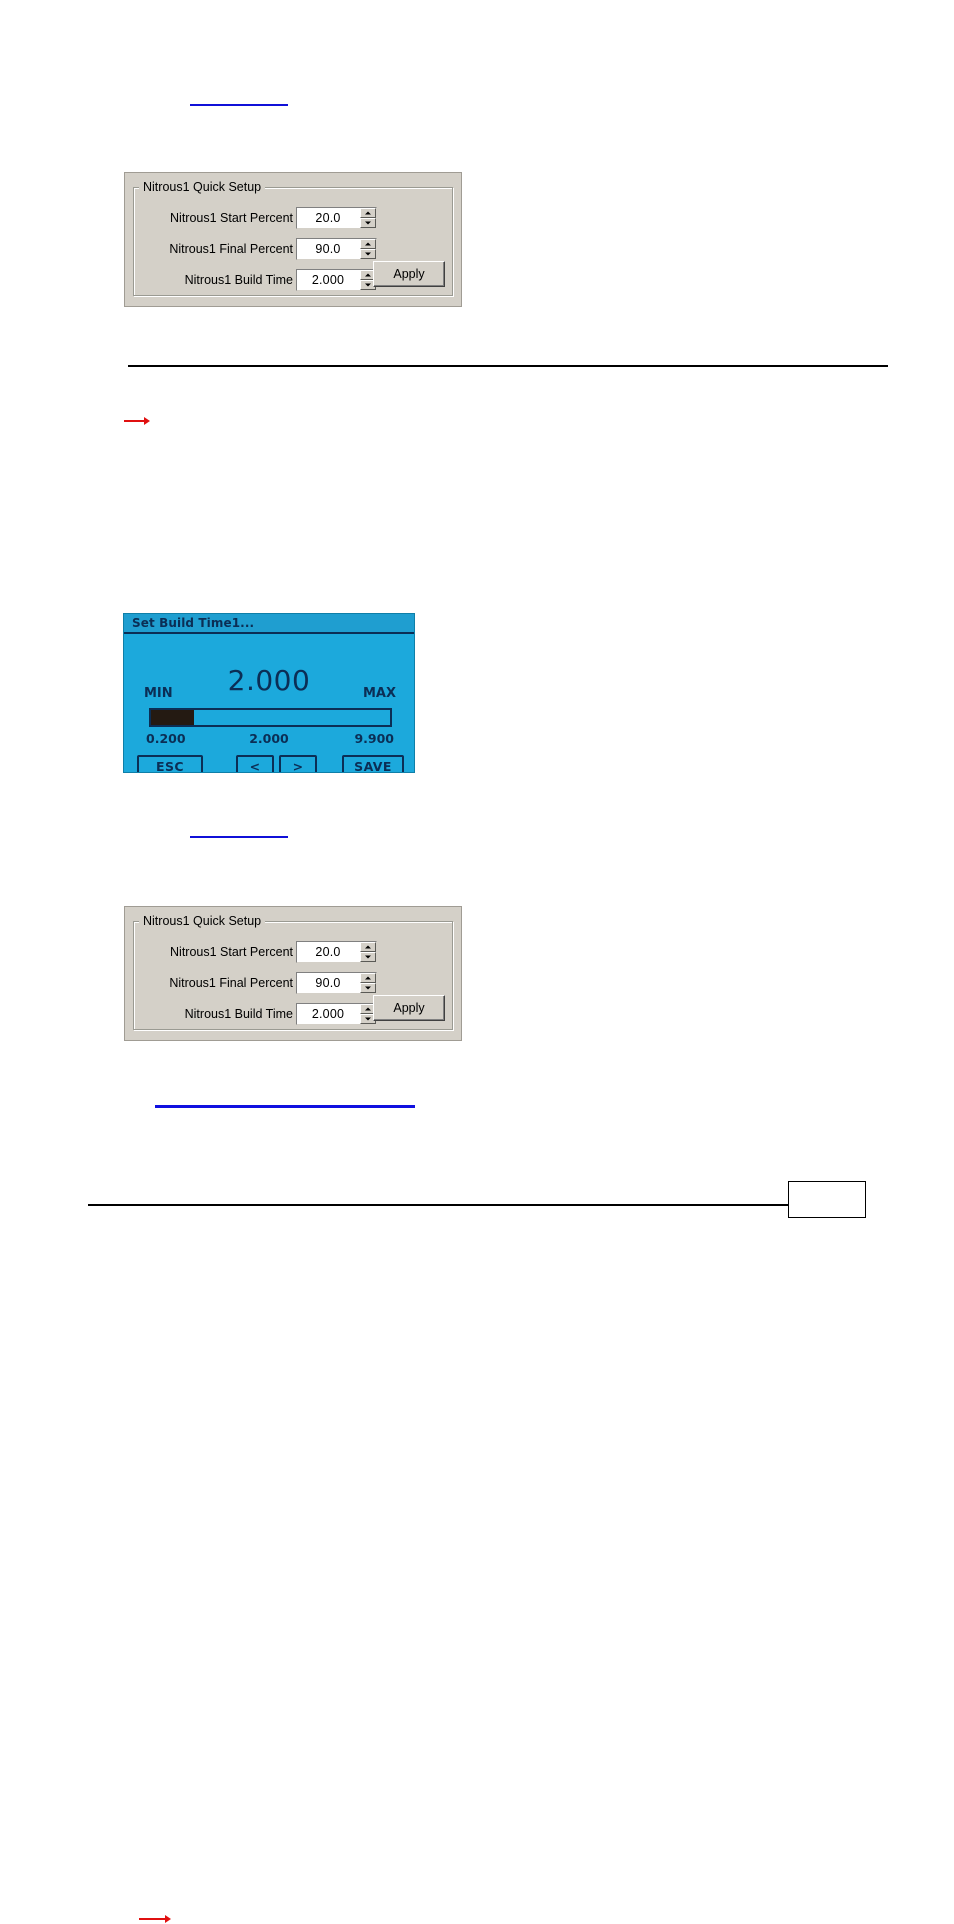 Image resolution: width=954 pixels, height=1924 pixels. What do you see at coordinates (374, 738) in the screenshot?
I see `scale-label-max: 9.900` at bounding box center [374, 738].